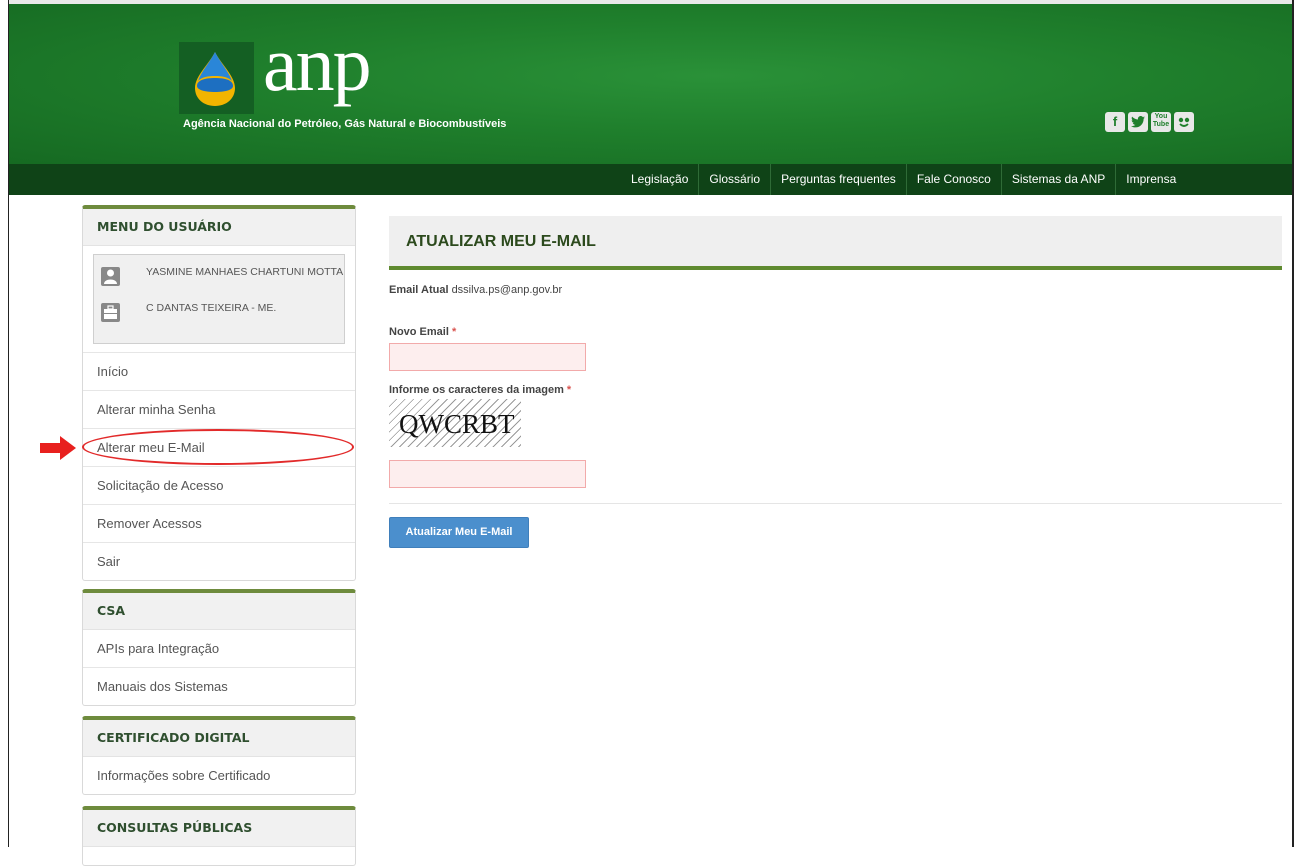 The height and width of the screenshot is (866, 1302). What do you see at coordinates (219, 372) in the screenshot?
I see `menu-item-inicio: Início` at bounding box center [219, 372].